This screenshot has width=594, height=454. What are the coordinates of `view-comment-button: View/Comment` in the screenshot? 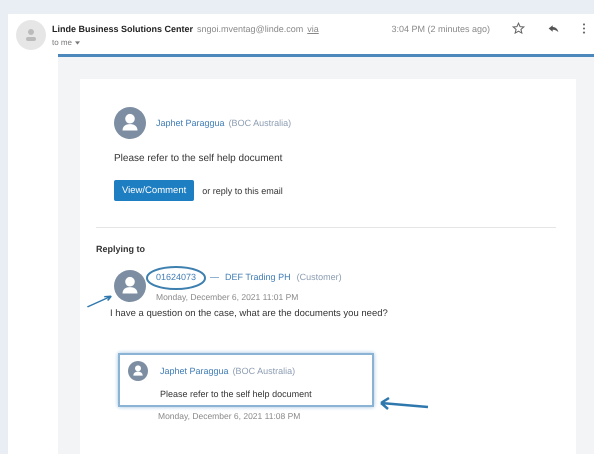 It's located at (154, 190).